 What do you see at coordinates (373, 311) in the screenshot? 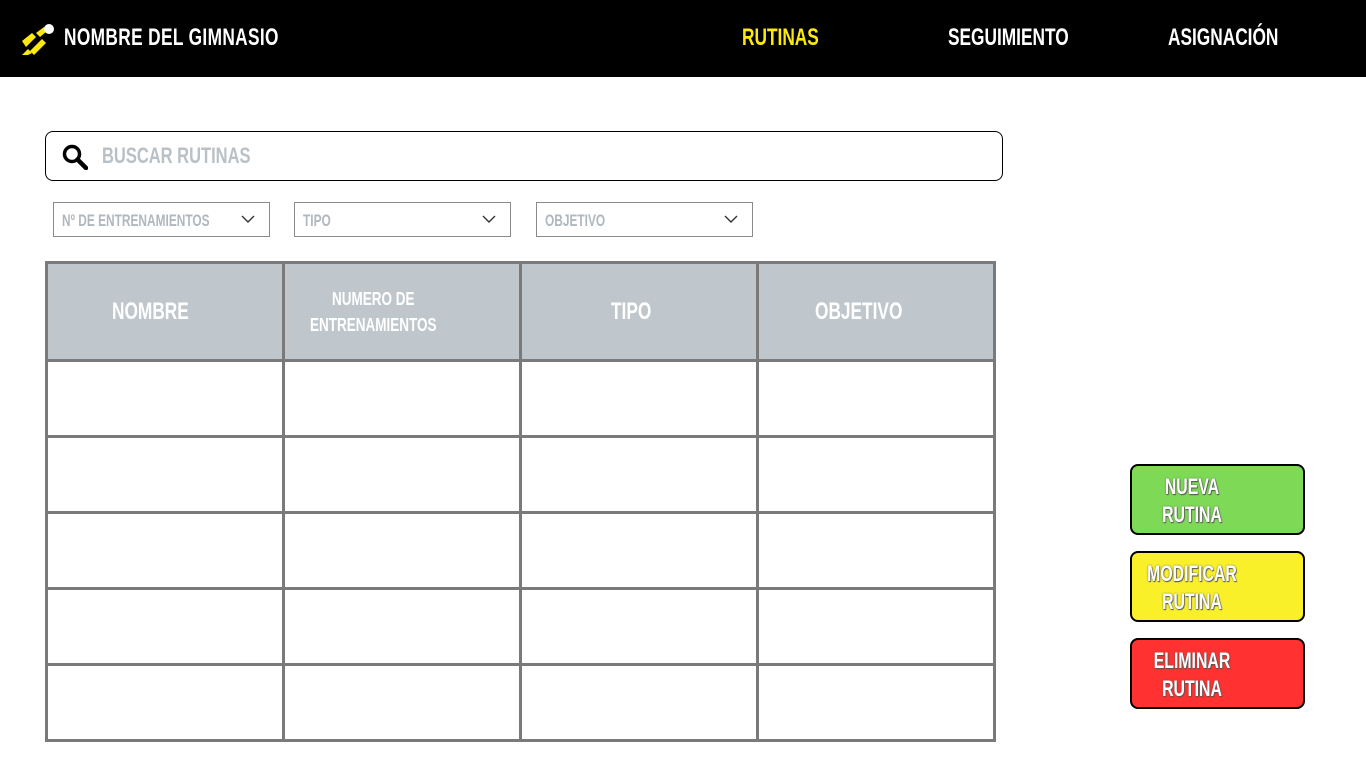
I see `column-header-label: NUMERO DE ENTRENAMIENTOS` at bounding box center [373, 311].